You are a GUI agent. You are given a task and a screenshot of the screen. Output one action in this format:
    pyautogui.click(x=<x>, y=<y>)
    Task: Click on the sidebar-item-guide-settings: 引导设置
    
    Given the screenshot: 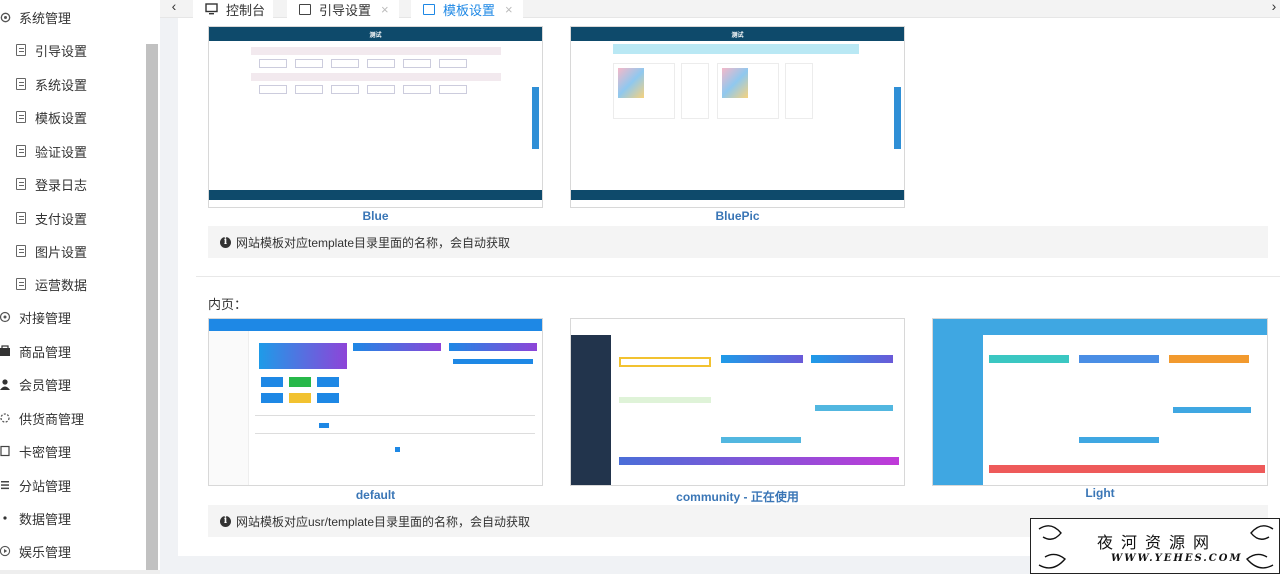 What is the action you would take?
    pyautogui.click(x=50, y=50)
    